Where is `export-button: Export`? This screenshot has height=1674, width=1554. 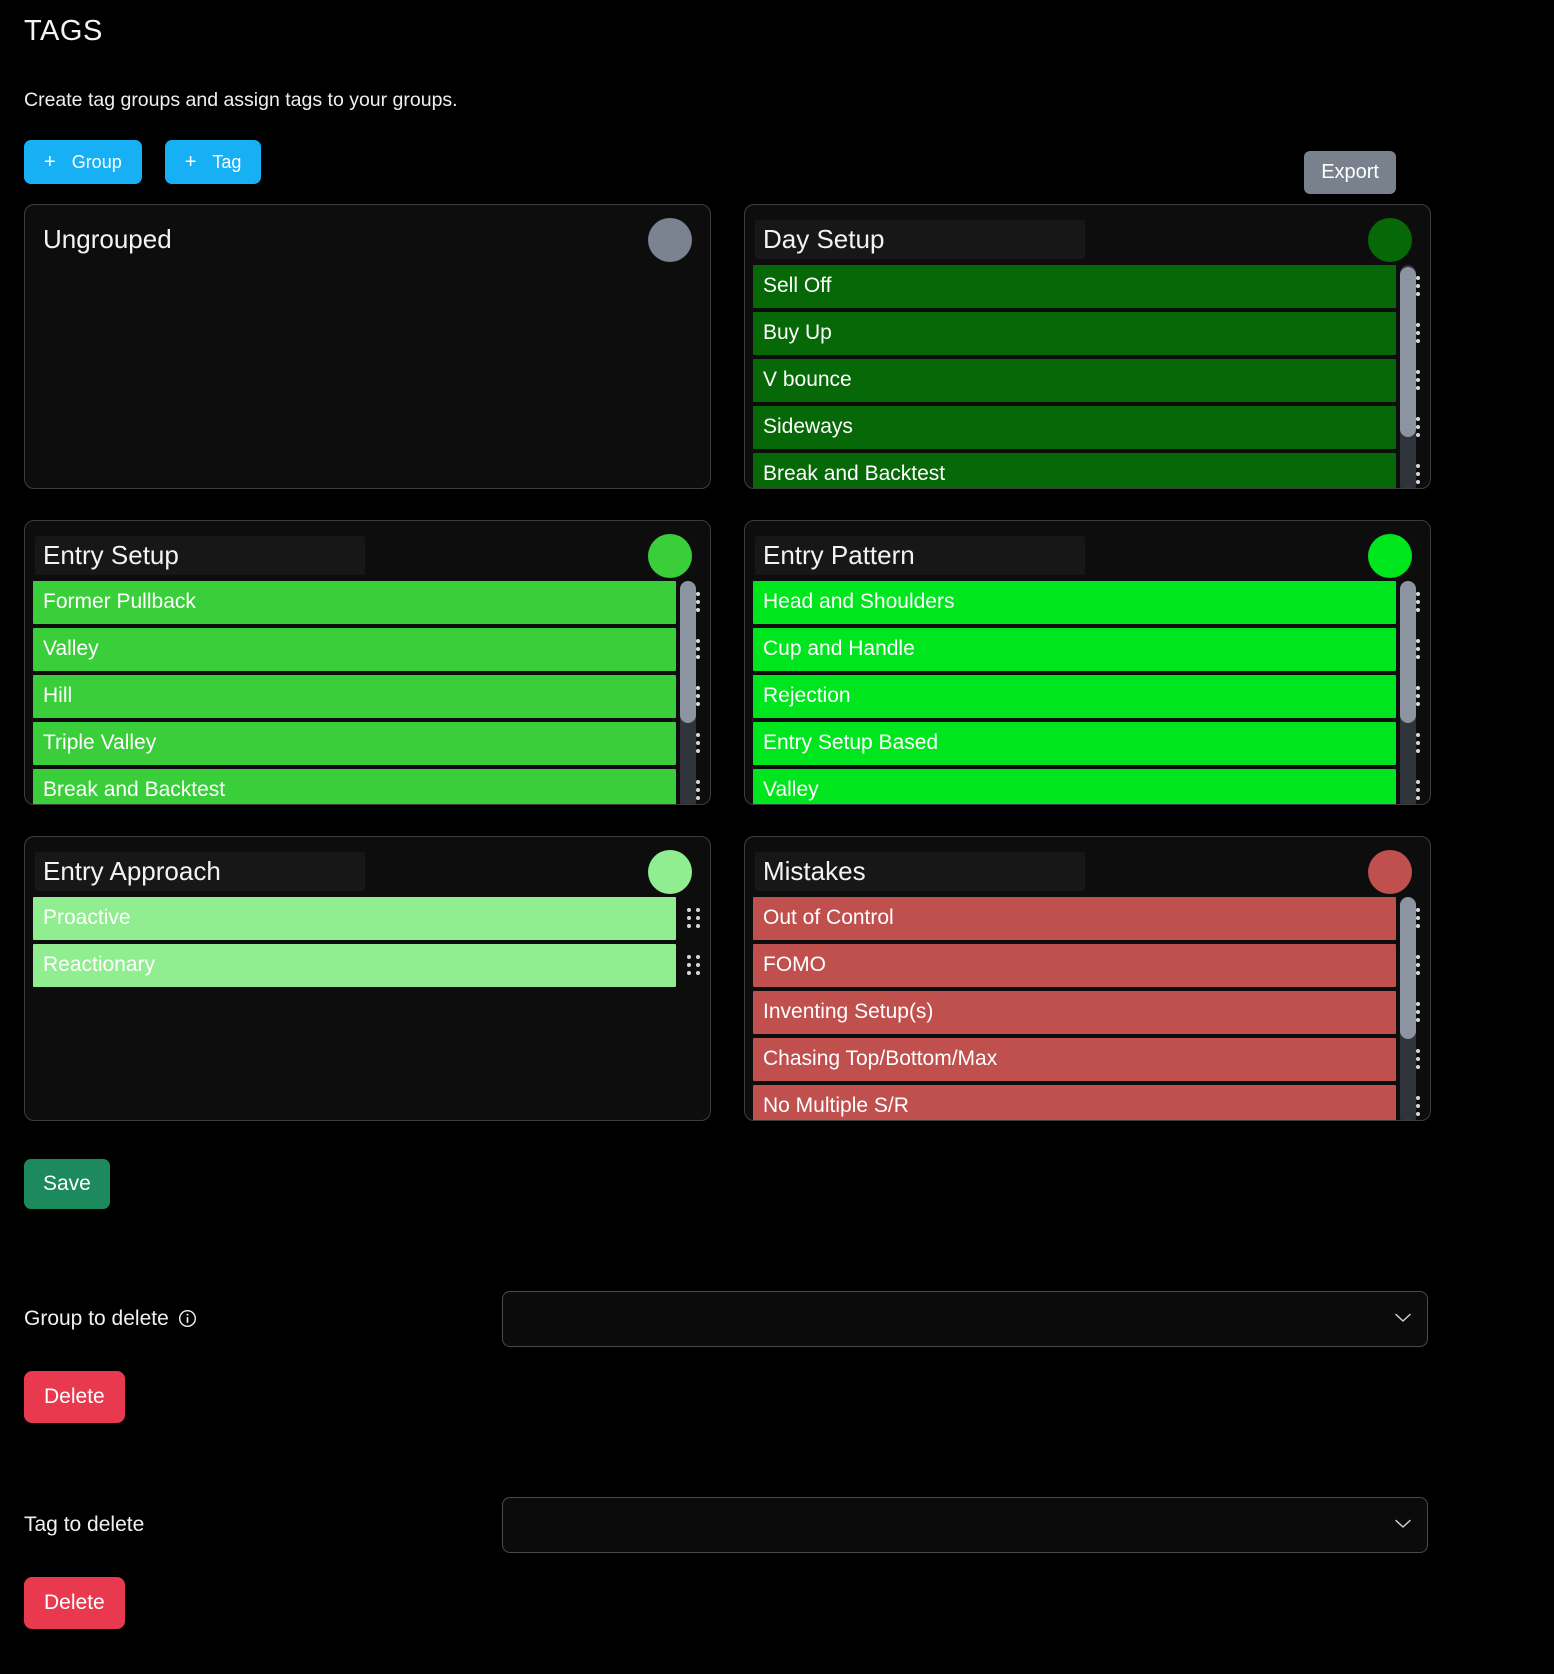 export-button: Export is located at coordinates (1350, 172).